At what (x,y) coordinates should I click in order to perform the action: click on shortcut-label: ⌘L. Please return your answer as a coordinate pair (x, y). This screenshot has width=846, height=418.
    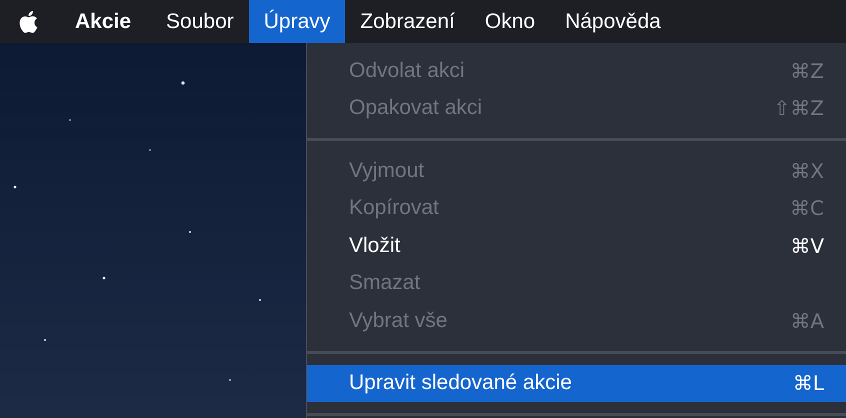
    Looking at the image, I should click on (808, 383).